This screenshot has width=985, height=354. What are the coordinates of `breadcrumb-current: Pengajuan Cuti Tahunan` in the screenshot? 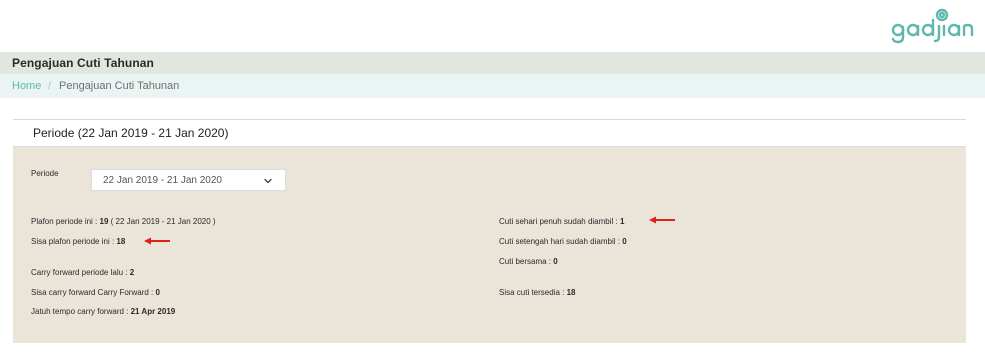 It's located at (119, 86).